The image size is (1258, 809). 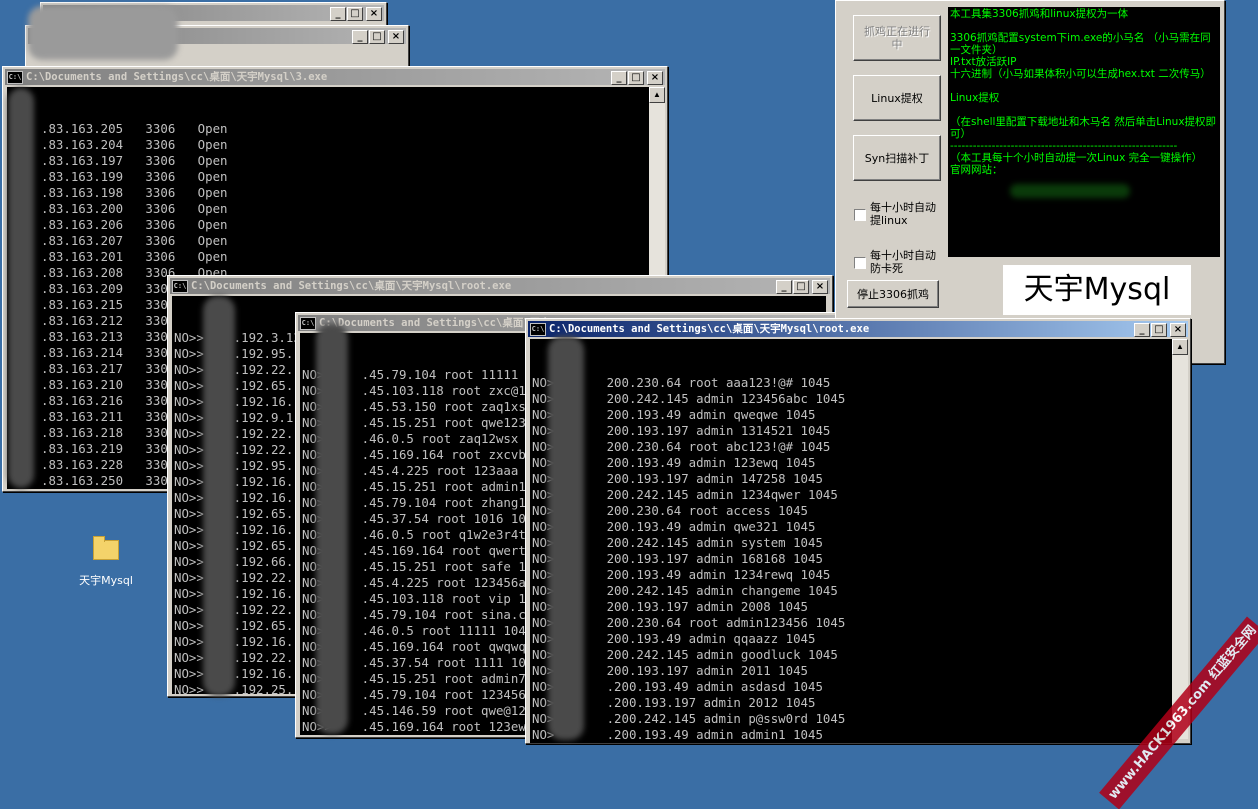 I want to click on checkbox-label: 每十小时自动提linux, so click(x=903, y=214).